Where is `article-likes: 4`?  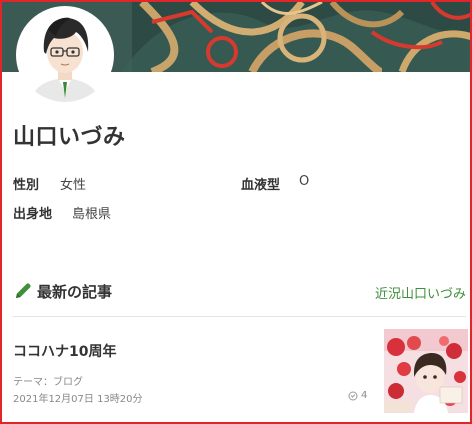 article-likes: 4 is located at coordinates (357, 395).